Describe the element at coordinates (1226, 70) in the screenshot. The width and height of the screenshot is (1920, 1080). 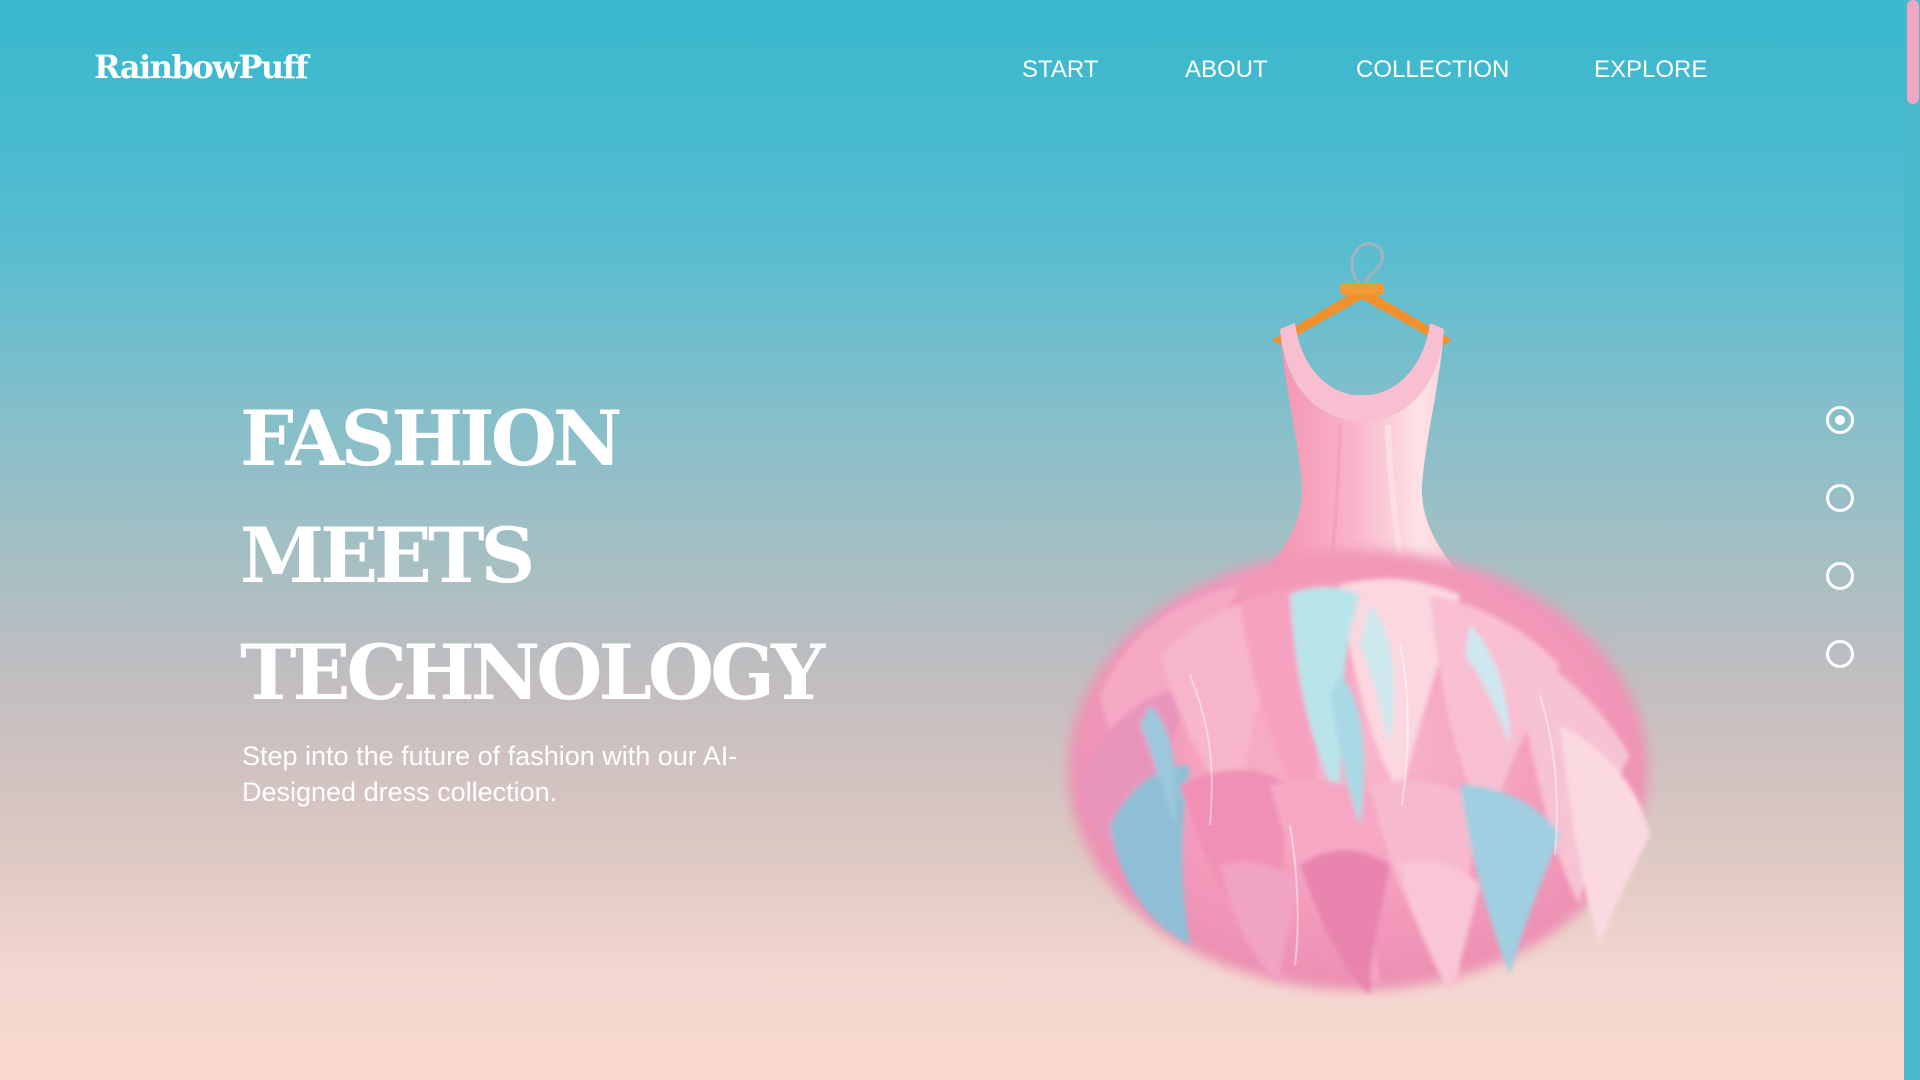
I see `nav-link-about: ABOUT` at that location.